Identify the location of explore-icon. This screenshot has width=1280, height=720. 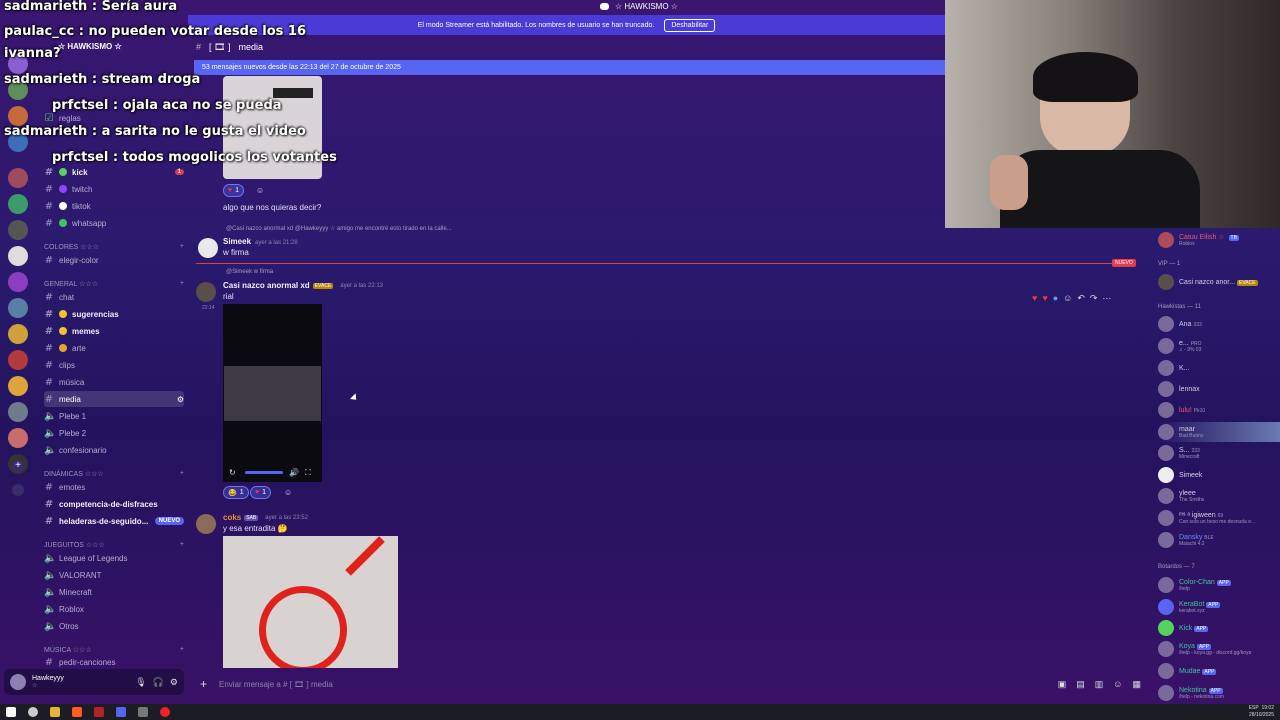
(18, 490).